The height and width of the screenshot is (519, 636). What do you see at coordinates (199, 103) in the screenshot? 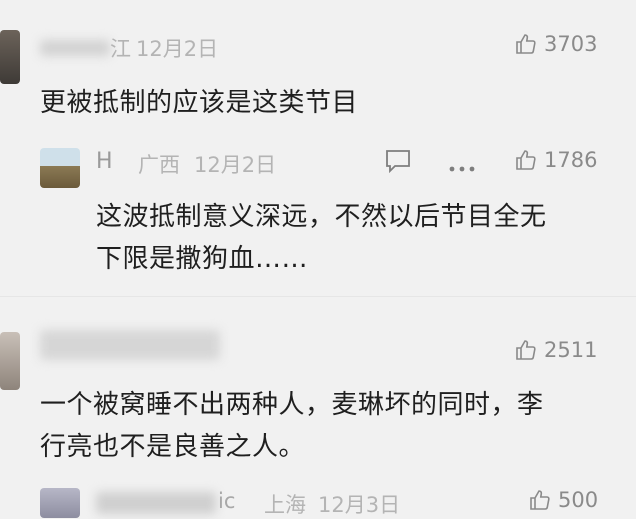
I see `comment-text: 更被抵制的应该是这类节目` at bounding box center [199, 103].